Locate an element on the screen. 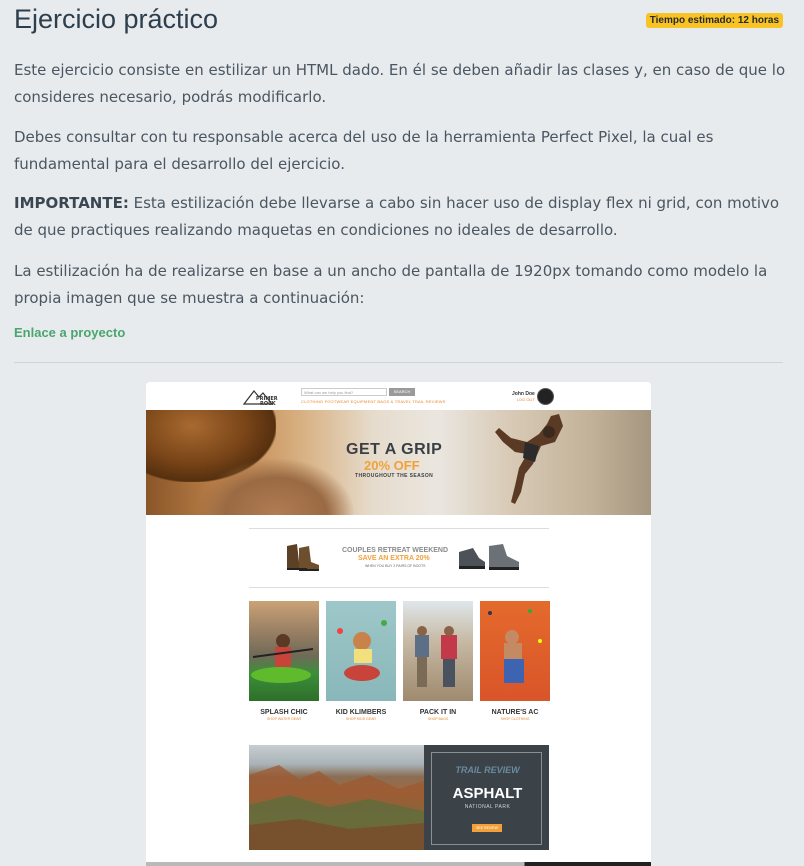  mockup-banner-offer: SAVE AN EXTRA 20% is located at coordinates (394, 558).